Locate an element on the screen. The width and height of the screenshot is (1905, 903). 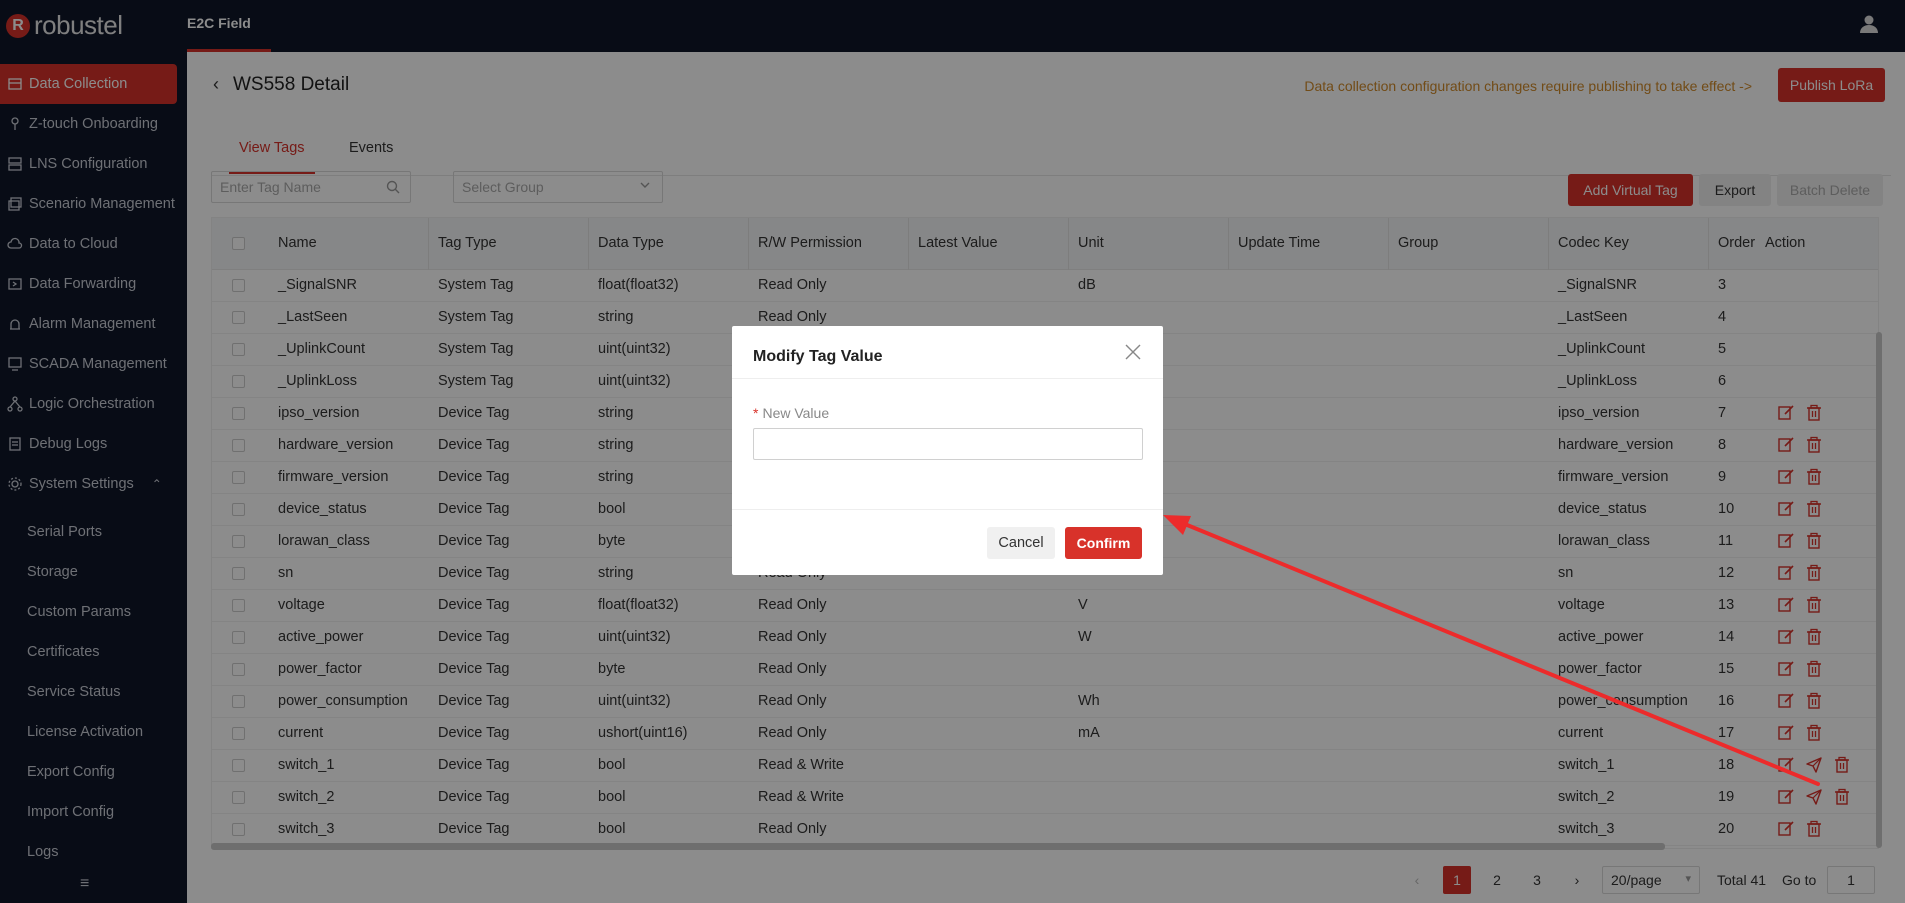
required-marker: * is located at coordinates (756, 413).